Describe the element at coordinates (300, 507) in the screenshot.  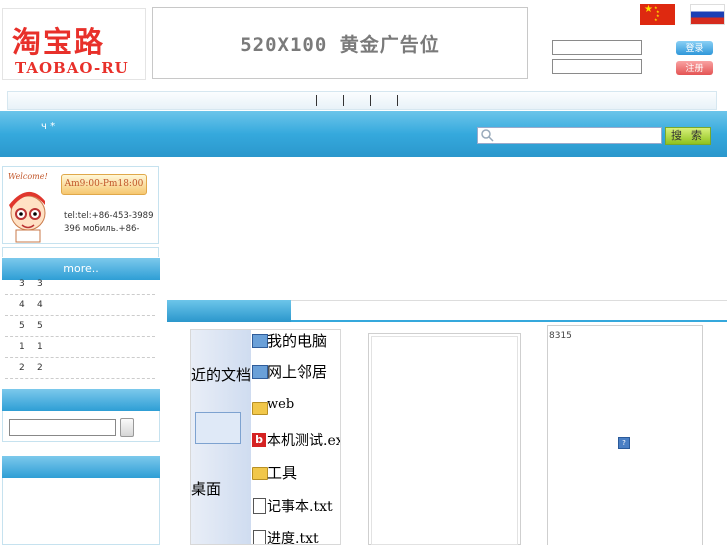
I see `explorer-item: 记事本.txt` at that location.